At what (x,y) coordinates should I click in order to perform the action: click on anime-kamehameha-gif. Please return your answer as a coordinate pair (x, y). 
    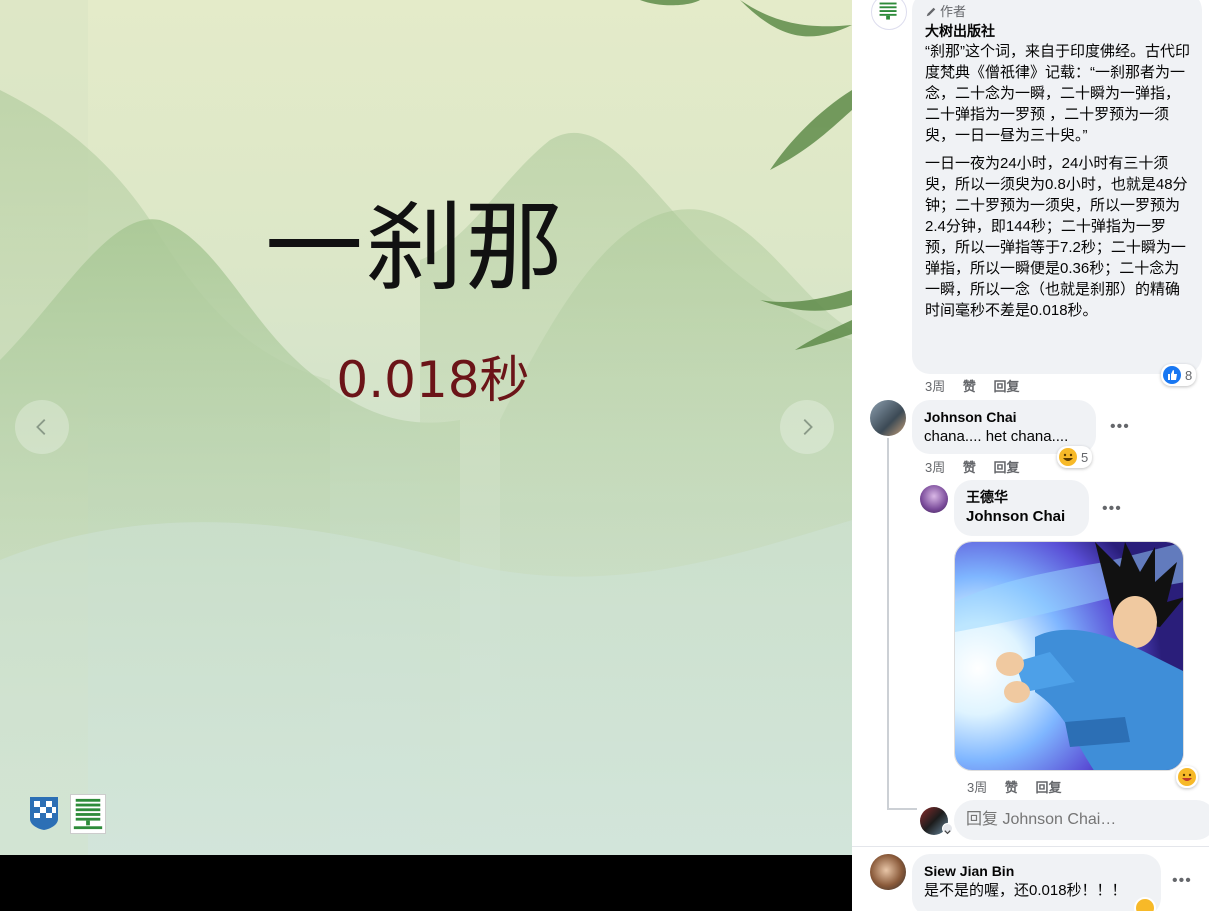
    Looking at the image, I should click on (1069, 656).